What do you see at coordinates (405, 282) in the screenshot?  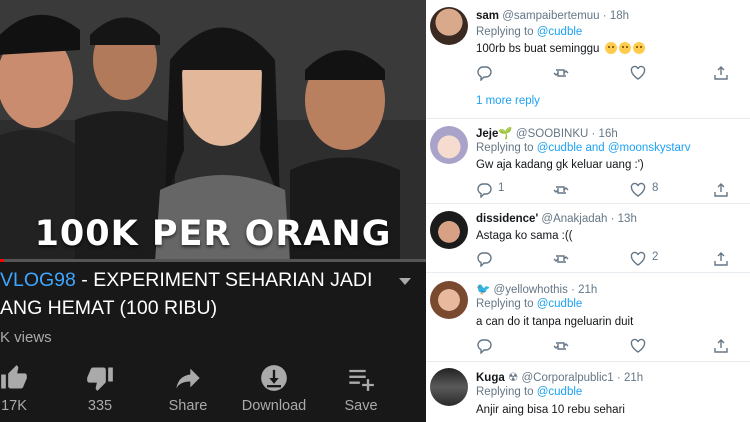 I see `chevron-down-icon` at bounding box center [405, 282].